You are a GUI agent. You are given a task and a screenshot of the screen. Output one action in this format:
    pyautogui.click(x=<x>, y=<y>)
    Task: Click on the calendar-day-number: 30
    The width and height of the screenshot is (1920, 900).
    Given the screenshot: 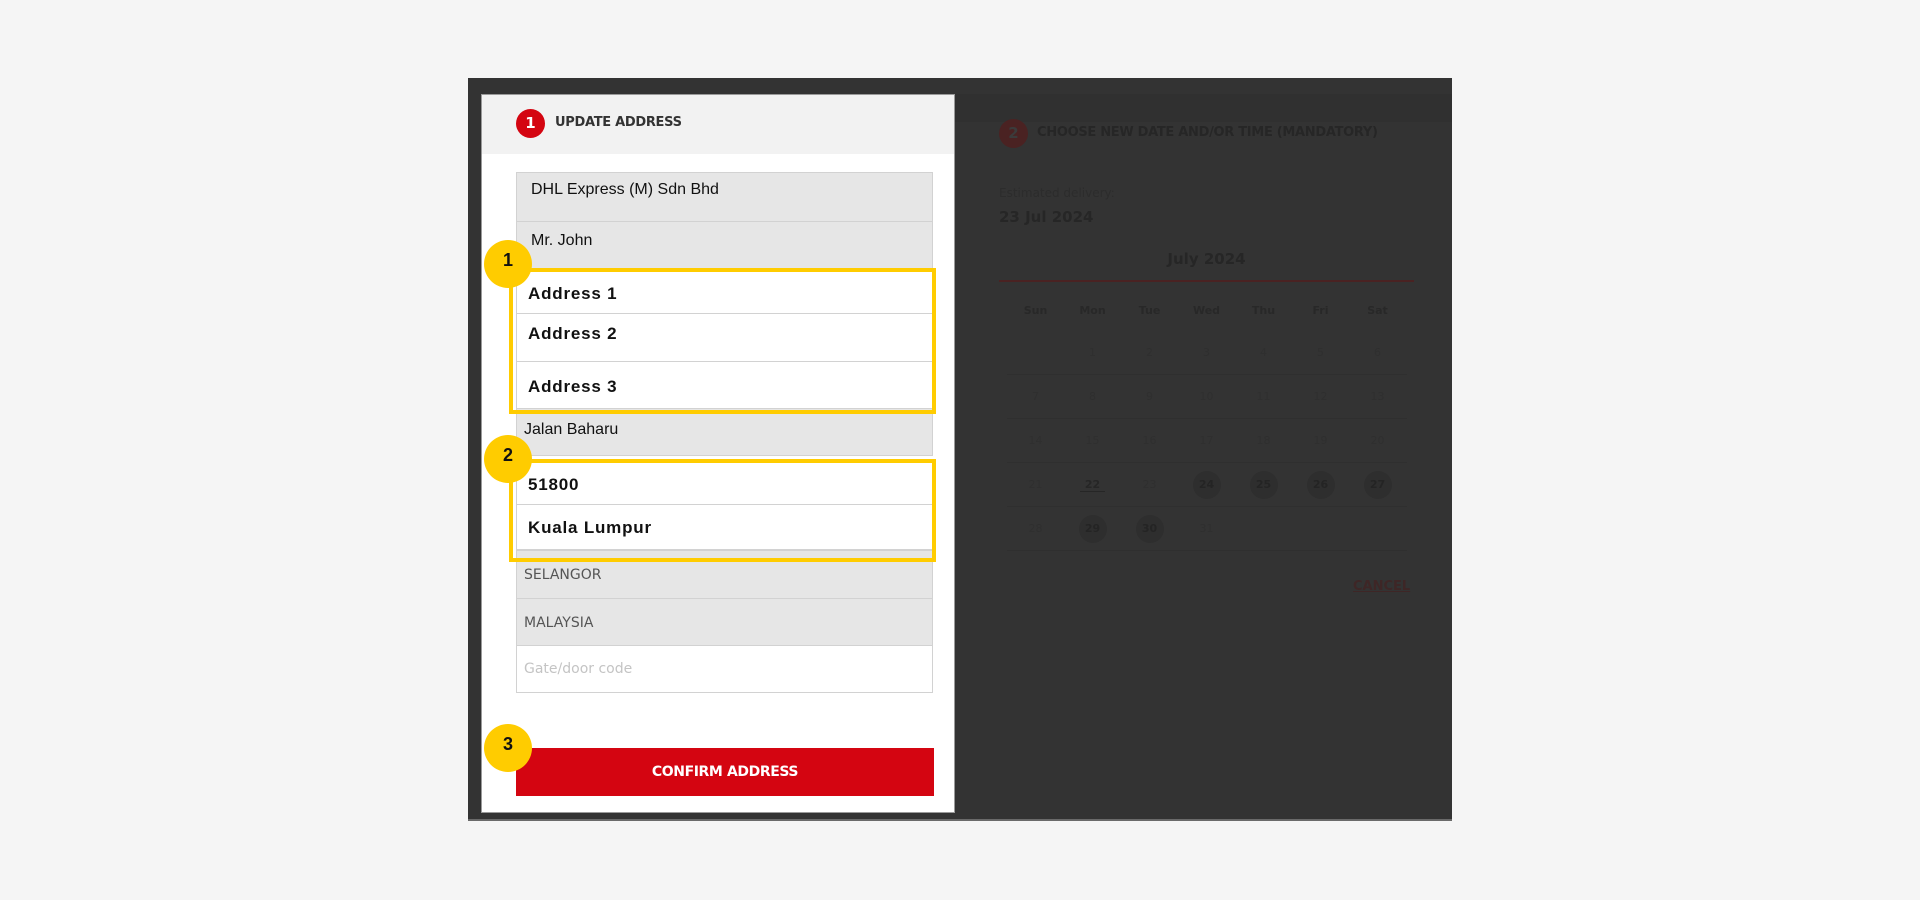 What is the action you would take?
    pyautogui.click(x=1149, y=528)
    